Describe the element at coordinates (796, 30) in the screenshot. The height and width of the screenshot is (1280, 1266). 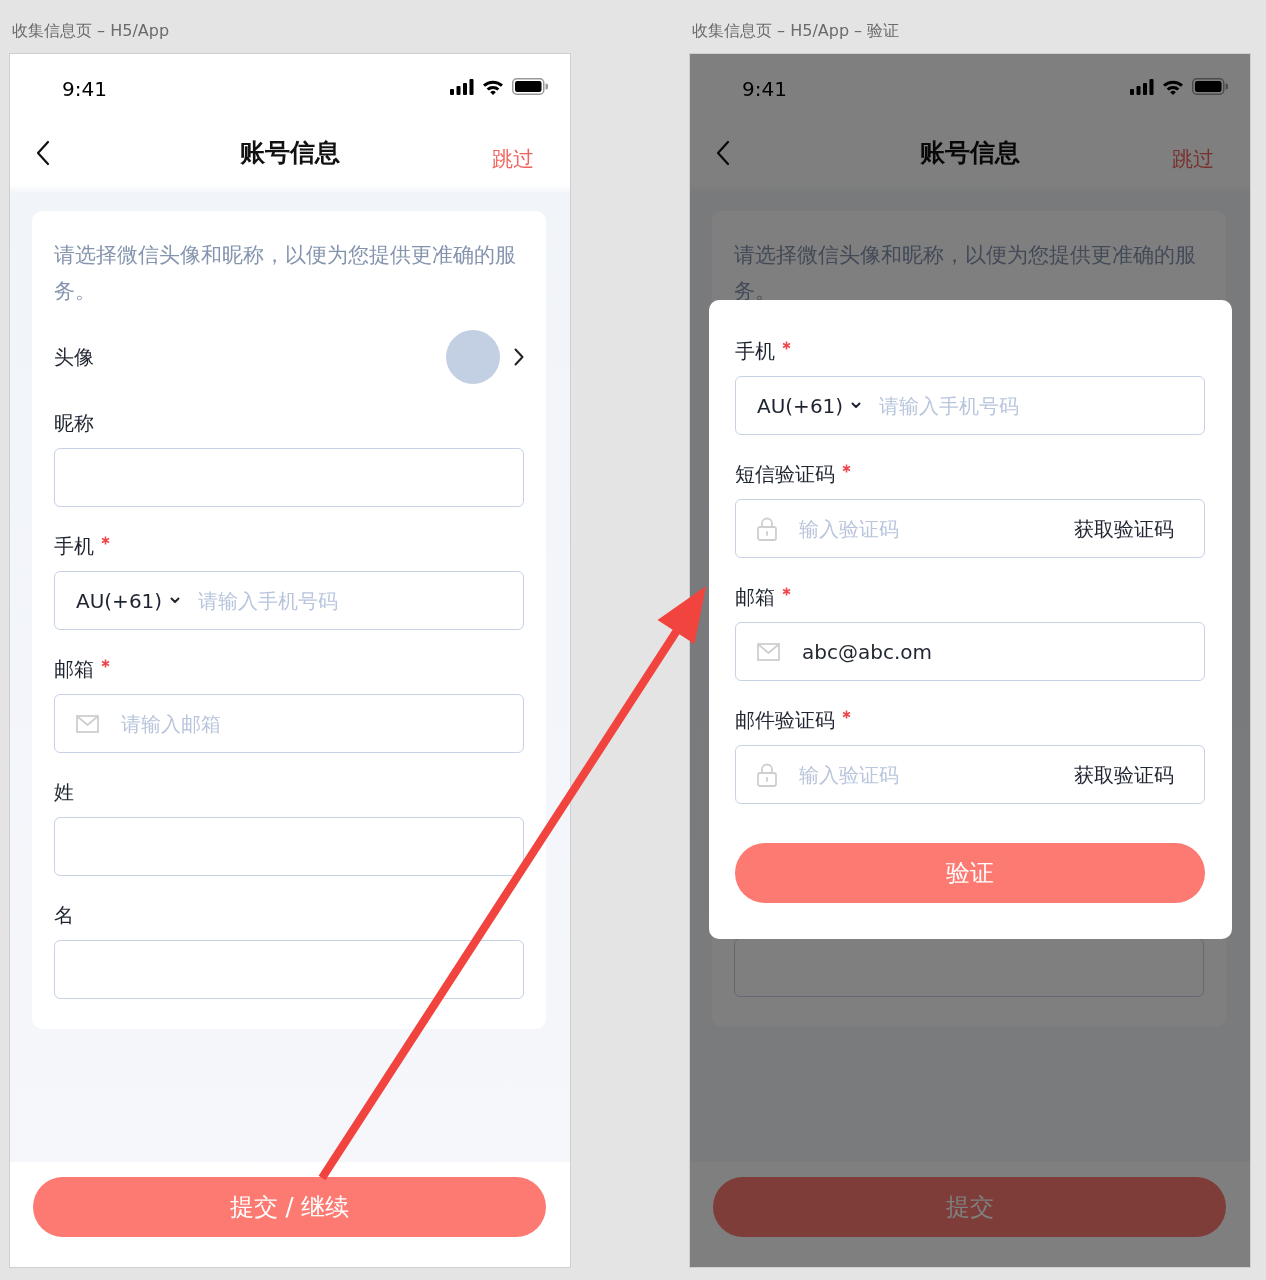
I see `frame-caption: 收集信息页 – H5/App – 验证` at that location.